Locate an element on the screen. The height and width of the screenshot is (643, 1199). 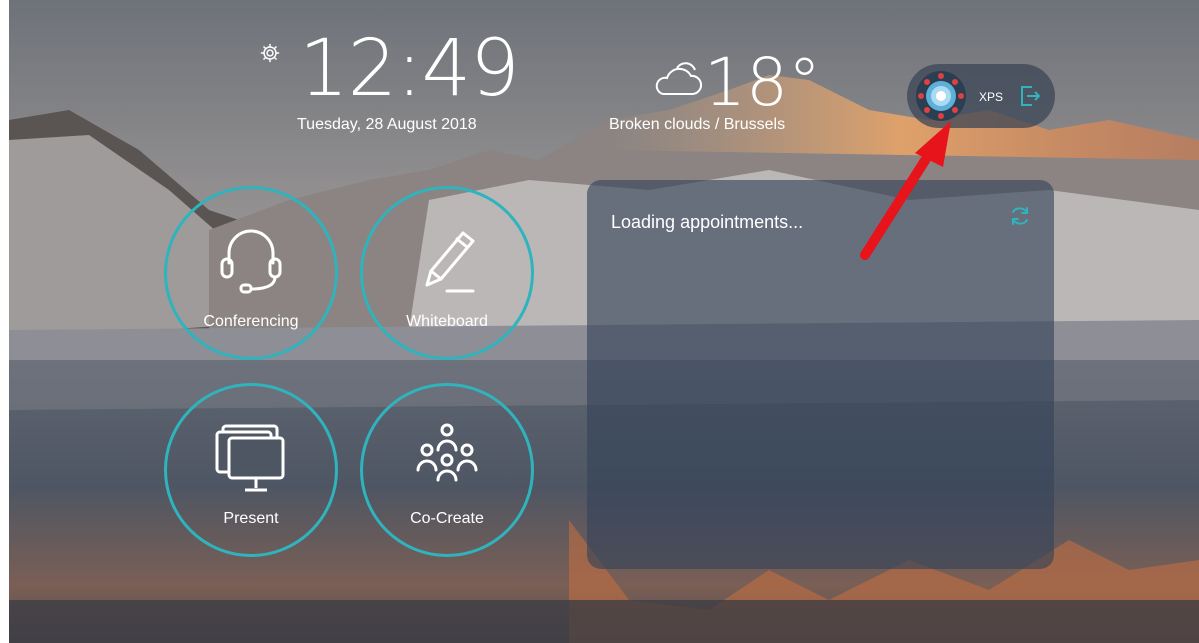
whiteboard-label: Whiteboard is located at coordinates (447, 321).